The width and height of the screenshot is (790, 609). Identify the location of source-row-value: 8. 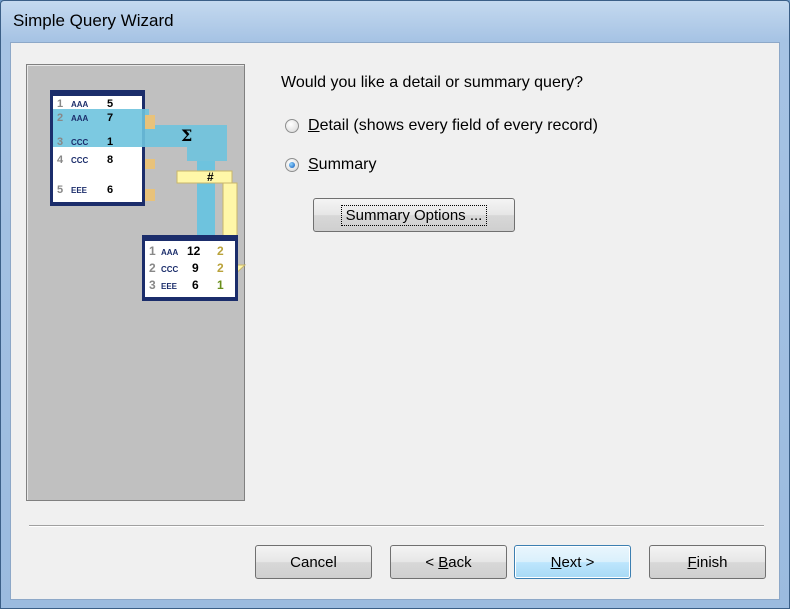
(110, 160).